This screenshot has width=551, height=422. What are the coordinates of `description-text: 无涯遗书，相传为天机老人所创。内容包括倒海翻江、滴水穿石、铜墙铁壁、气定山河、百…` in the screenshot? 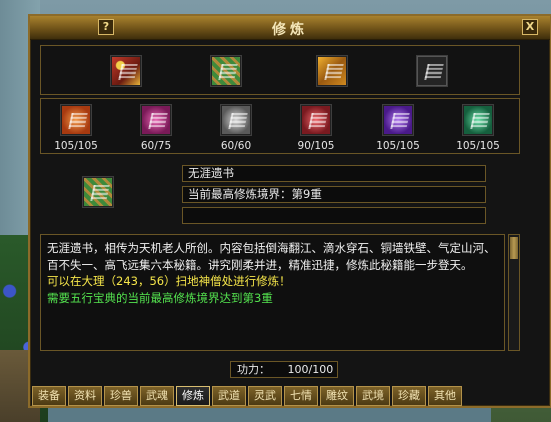 It's located at (271, 256).